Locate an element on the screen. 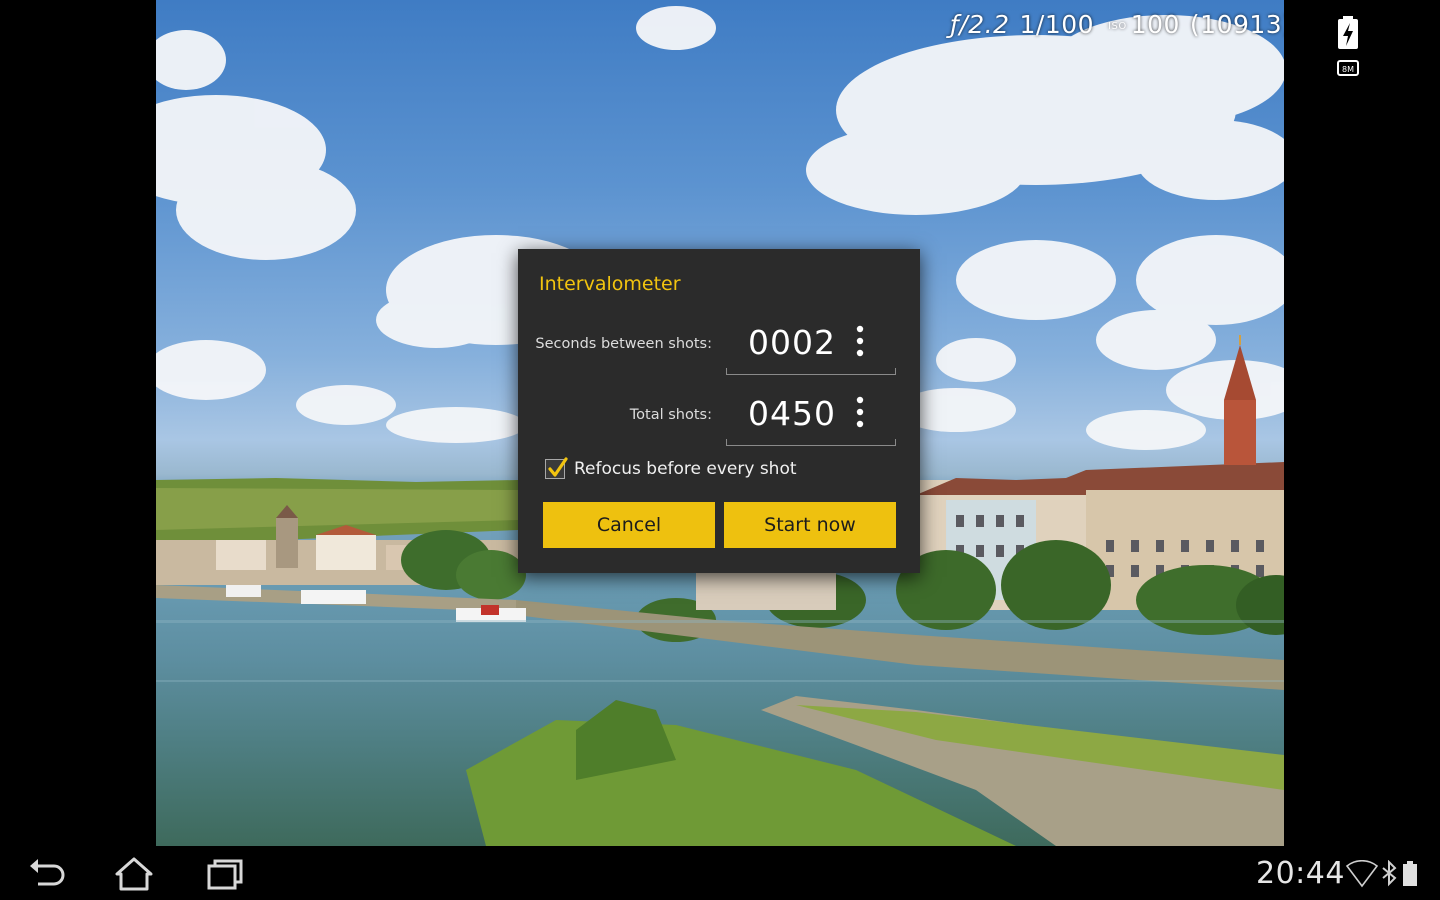 The width and height of the screenshot is (1440, 900). shots-remaining: (10913) is located at coordinates (1236, 24).